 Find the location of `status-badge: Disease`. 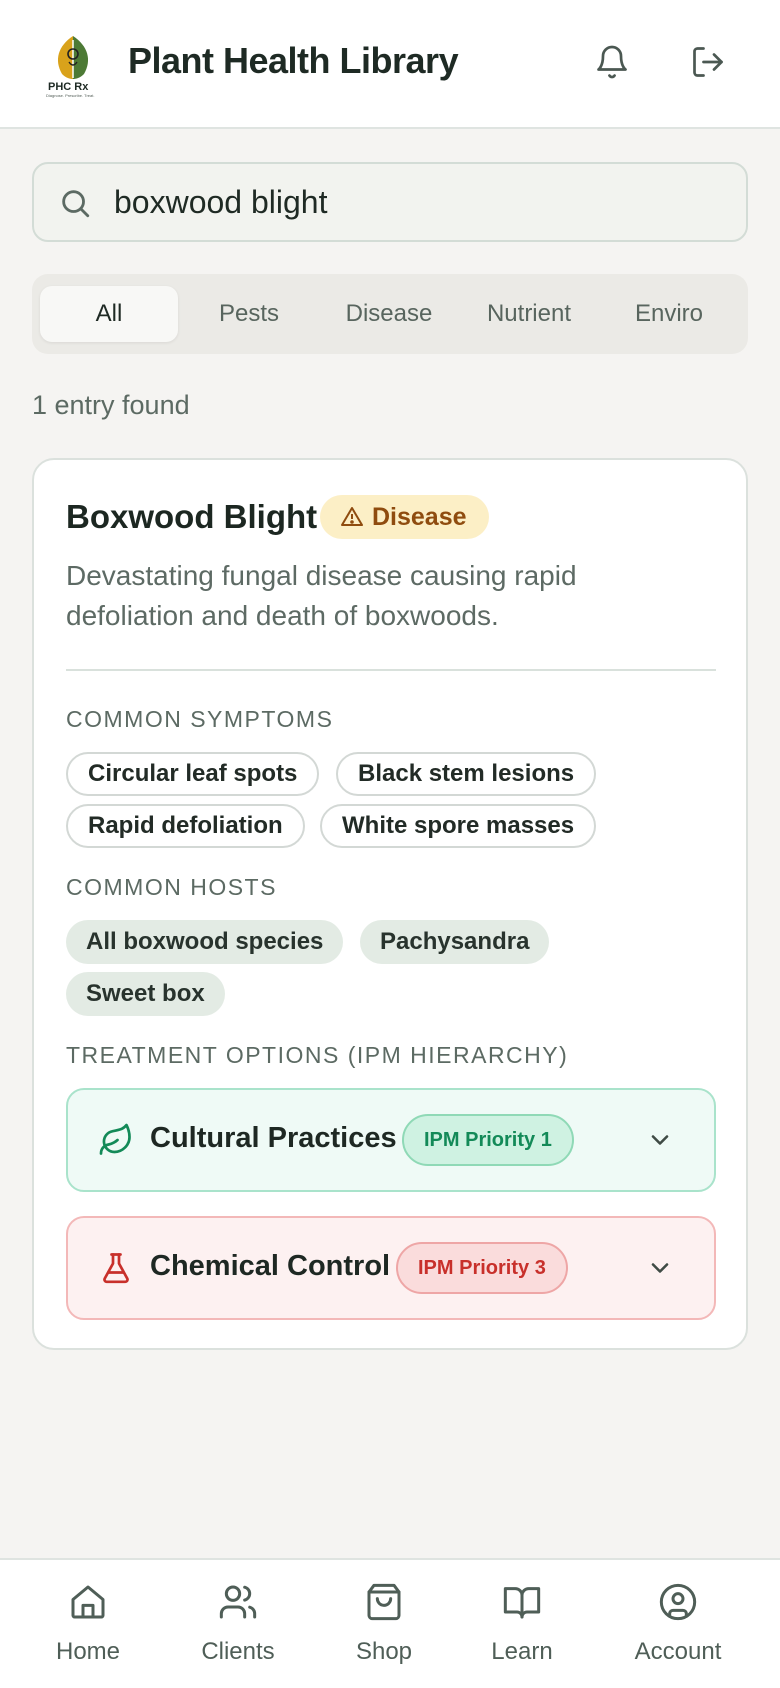

status-badge: Disease is located at coordinates (404, 517).